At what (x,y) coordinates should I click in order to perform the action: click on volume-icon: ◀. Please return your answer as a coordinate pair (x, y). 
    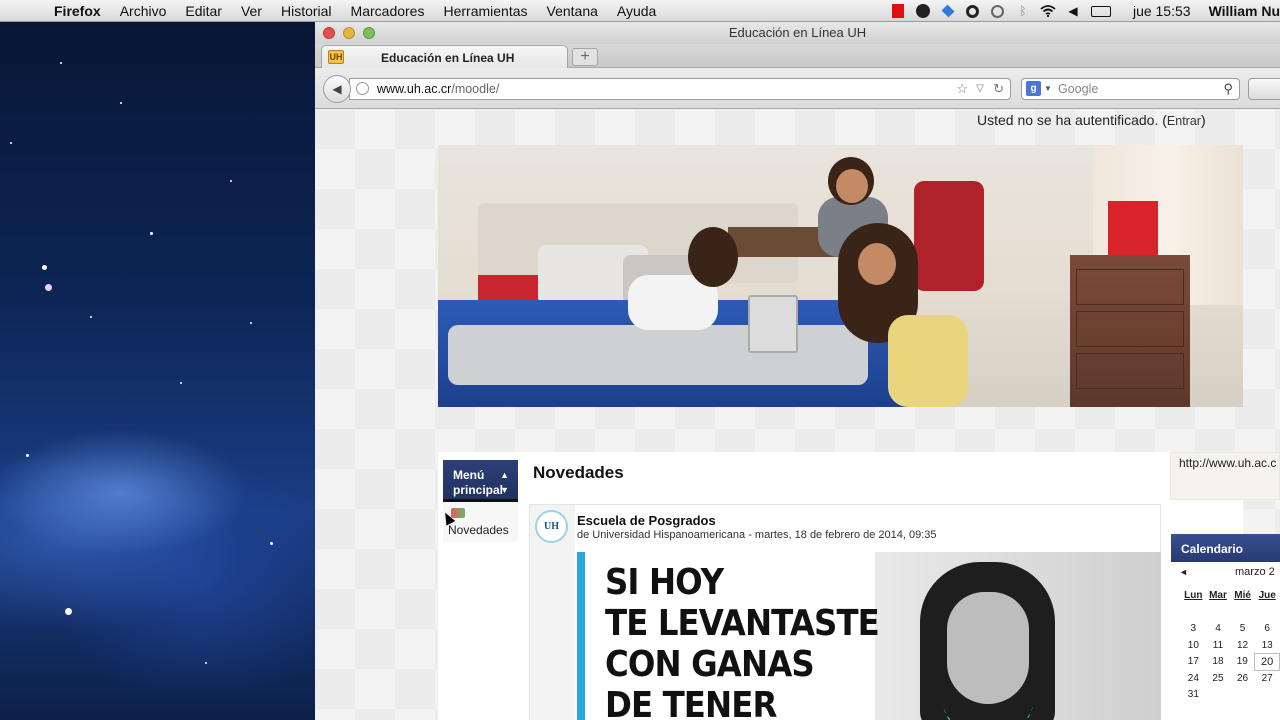
    Looking at the image, I should click on (1073, 11).